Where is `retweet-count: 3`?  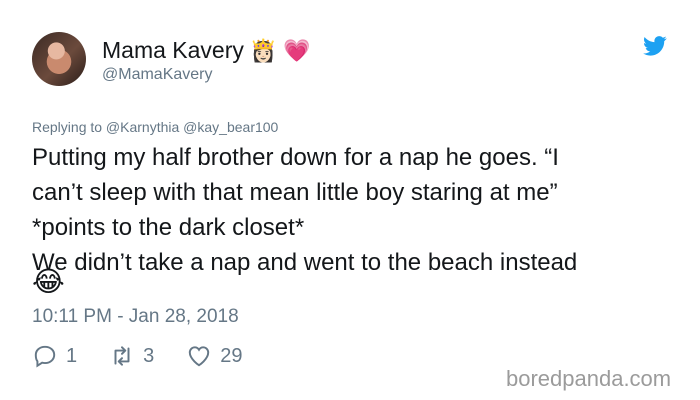 retweet-count: 3 is located at coordinates (149, 355).